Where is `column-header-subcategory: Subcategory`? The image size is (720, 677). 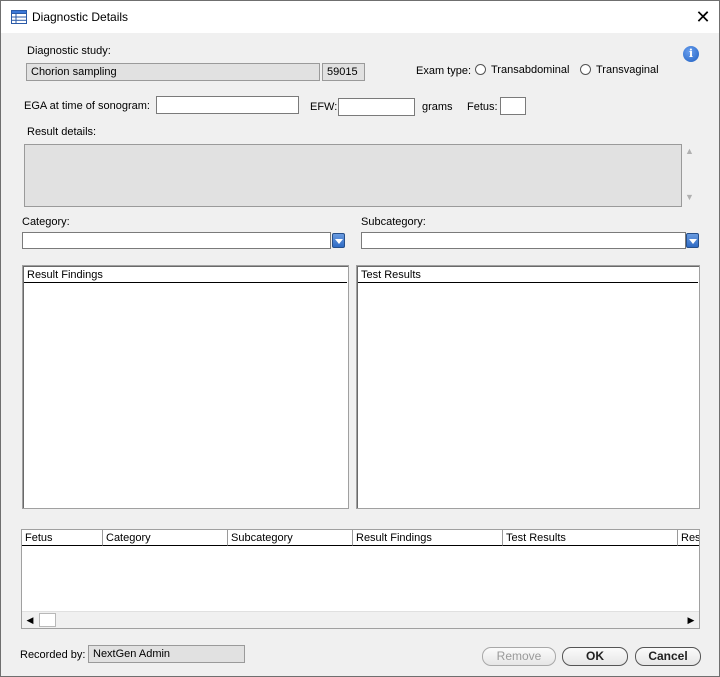
column-header-subcategory: Subcategory is located at coordinates (290, 538).